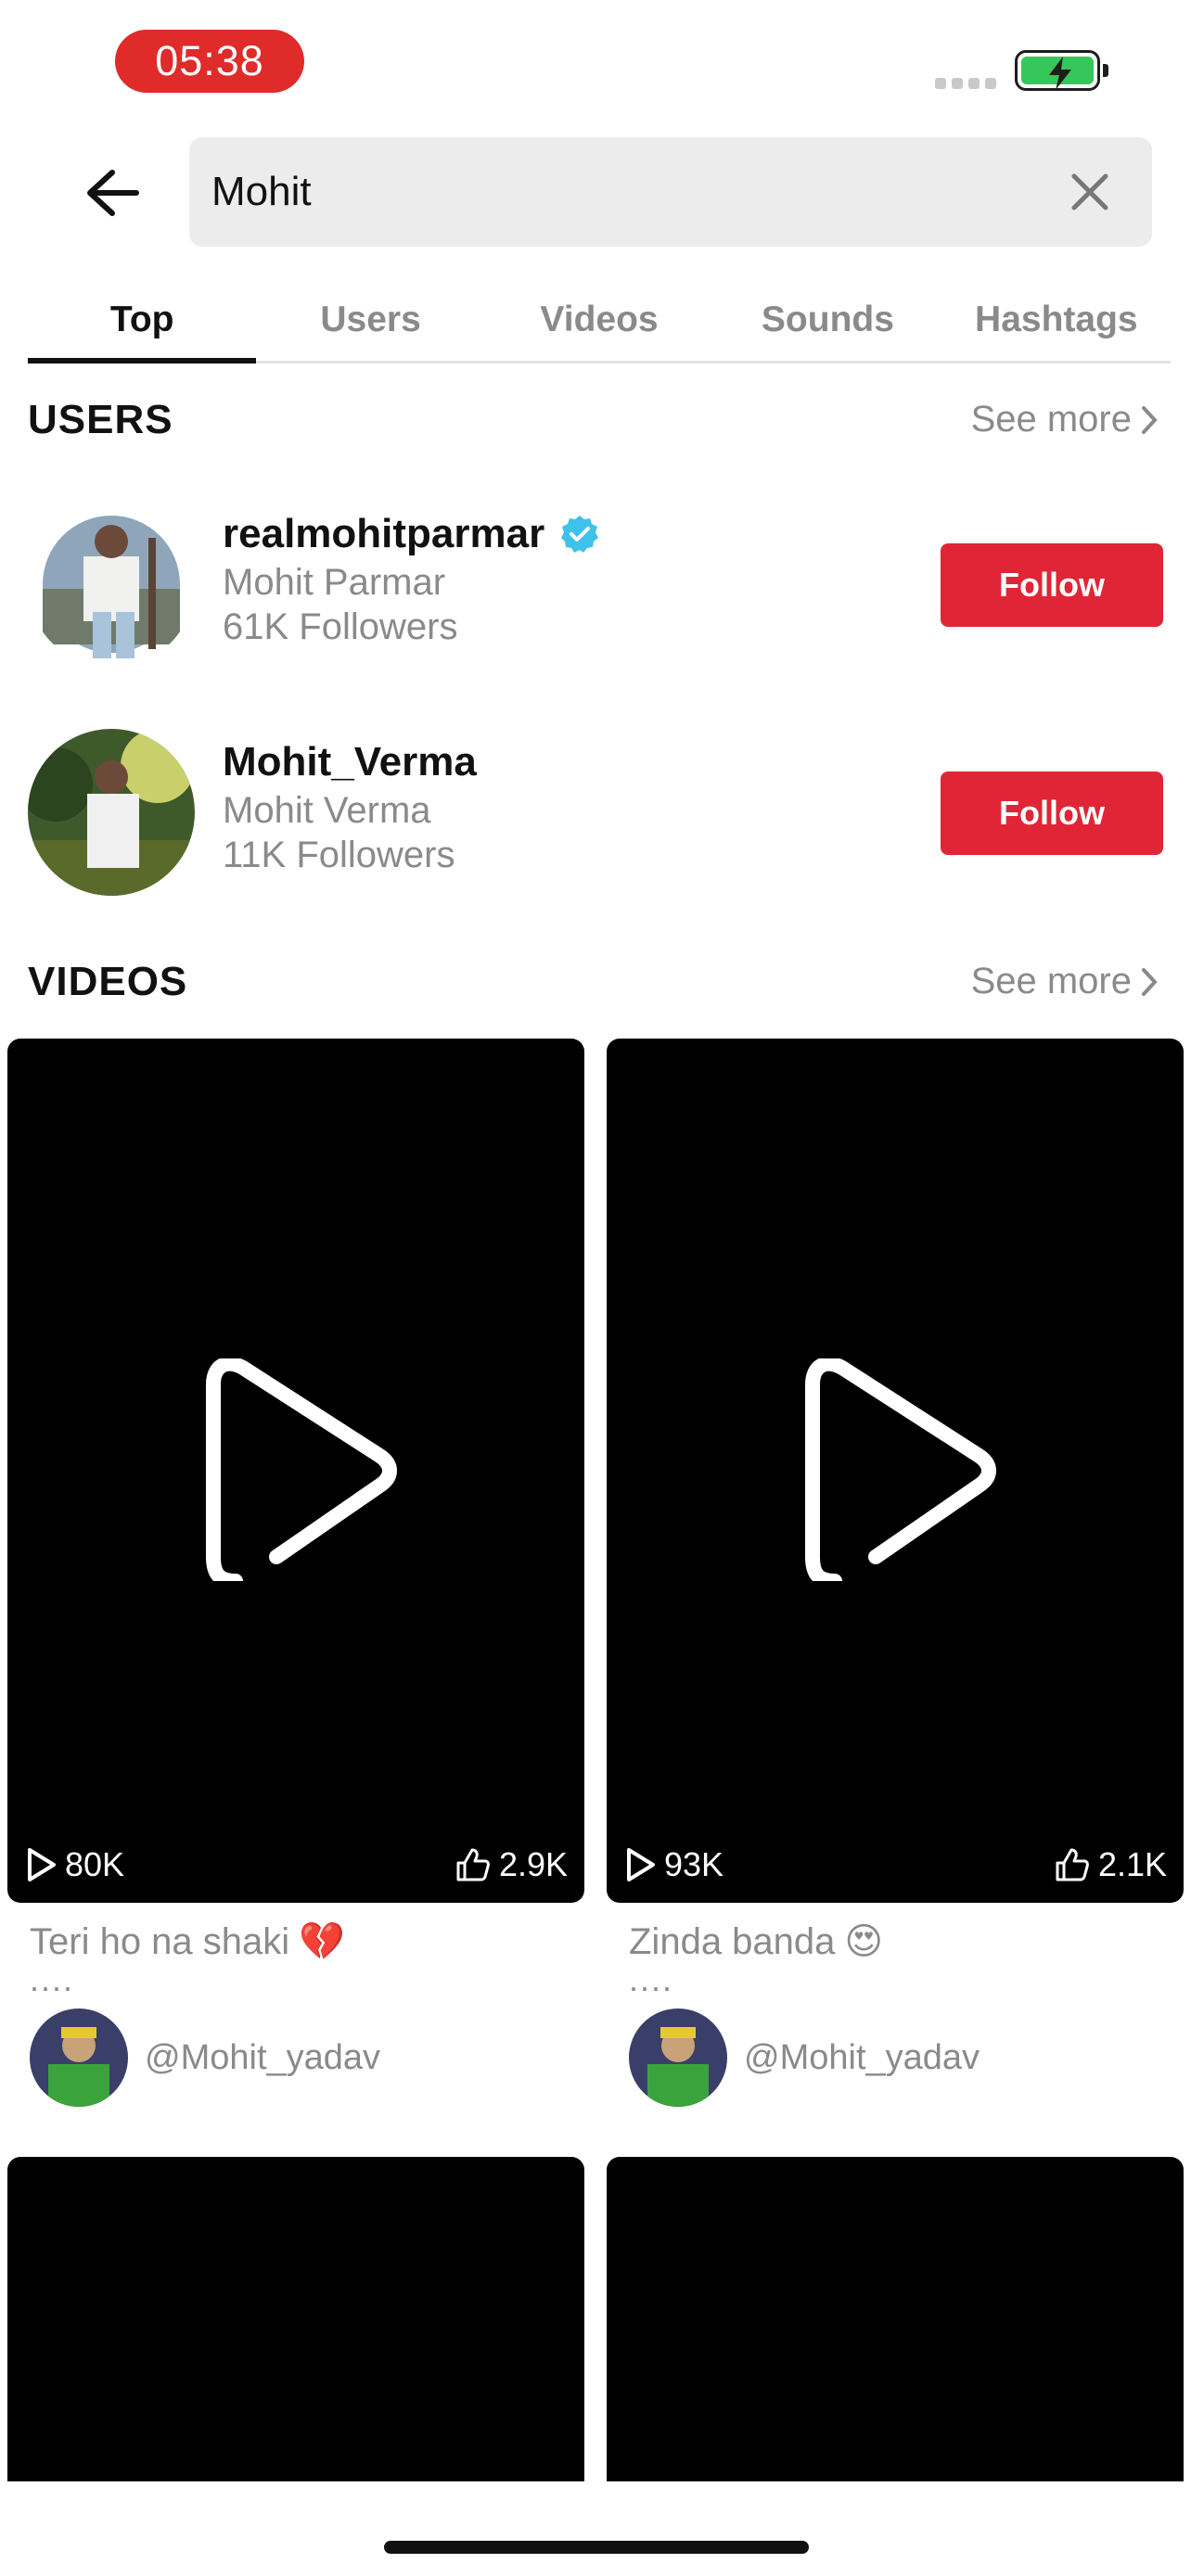 Image resolution: width=1191 pixels, height=2576 pixels. Describe the element at coordinates (864, 1941) in the screenshot. I see `heart-eyes-emoji: 😍` at that location.